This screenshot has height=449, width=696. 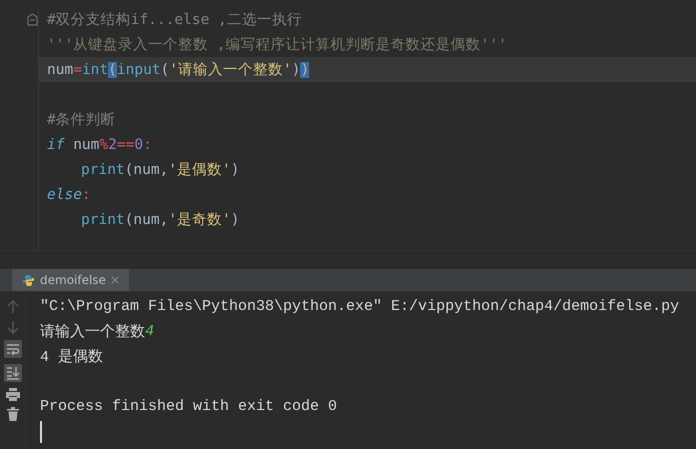 I want to click on console-output-text: Process finished with exit code 0, so click(x=189, y=406).